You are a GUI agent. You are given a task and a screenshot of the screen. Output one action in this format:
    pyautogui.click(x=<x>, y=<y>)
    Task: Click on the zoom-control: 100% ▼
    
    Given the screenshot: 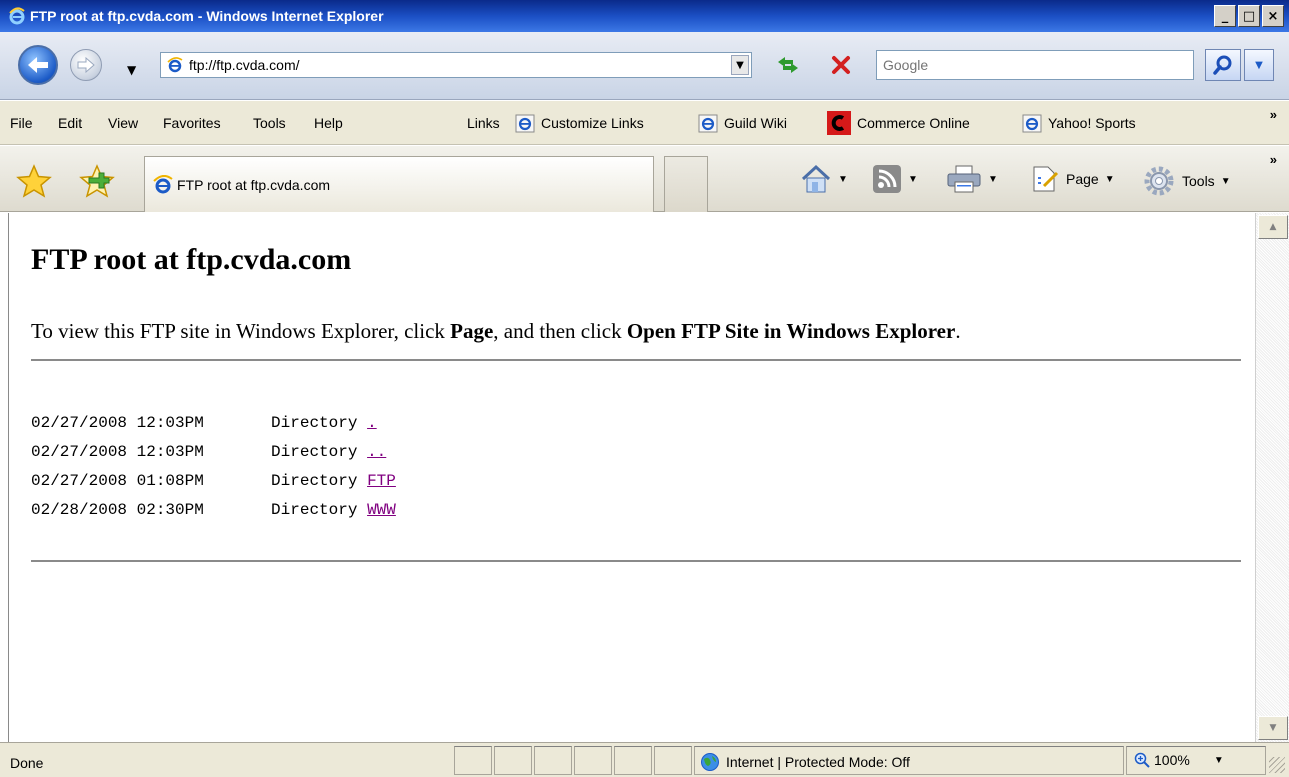 What is the action you would take?
    pyautogui.click(x=1179, y=760)
    